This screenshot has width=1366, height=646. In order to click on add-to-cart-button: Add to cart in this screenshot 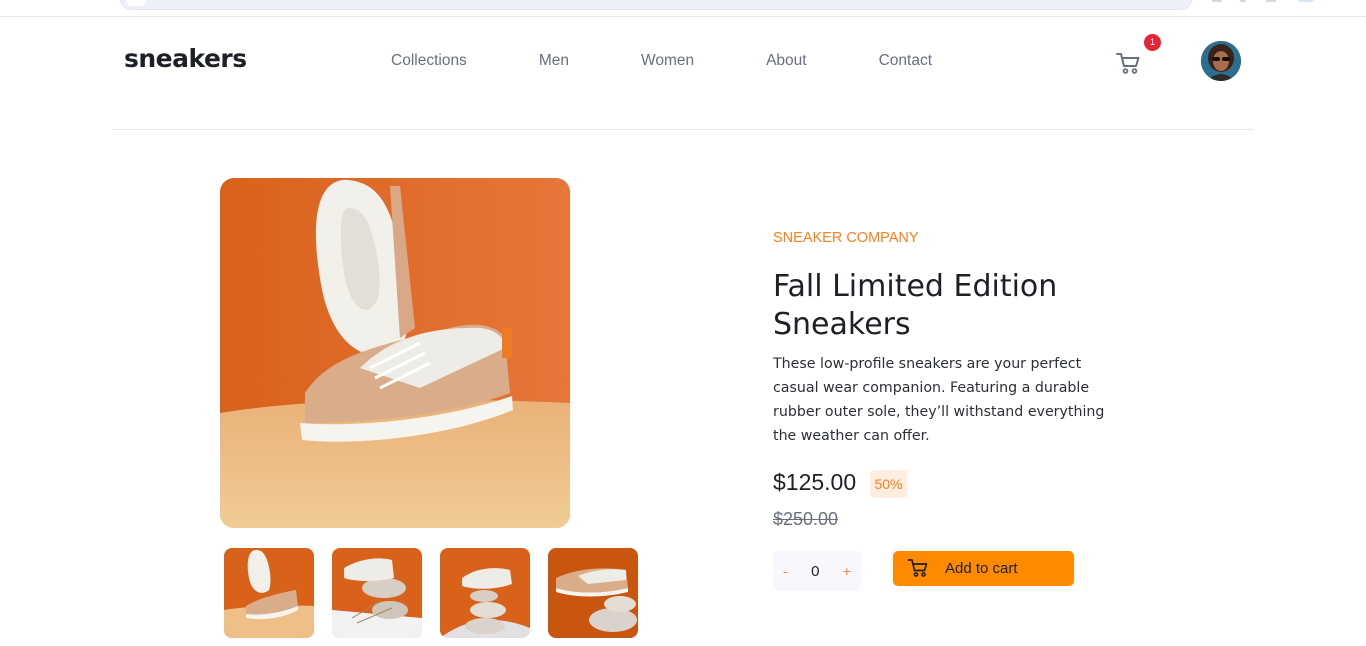, I will do `click(983, 568)`.